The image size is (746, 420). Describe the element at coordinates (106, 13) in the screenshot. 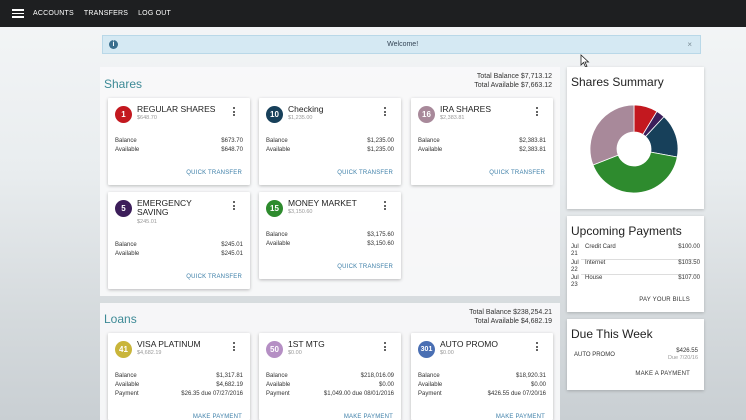

I see `nav-transfers: TRANSFERS` at that location.